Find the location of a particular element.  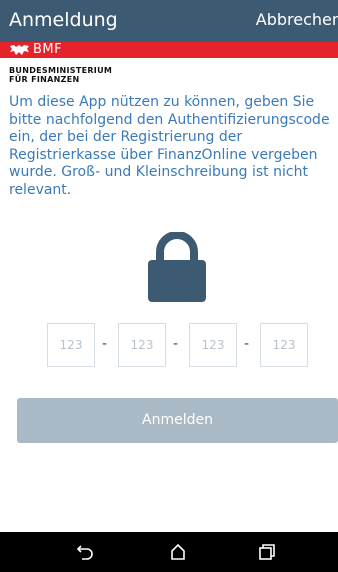

cancel-button: Abbrechen is located at coordinates (297, 20).